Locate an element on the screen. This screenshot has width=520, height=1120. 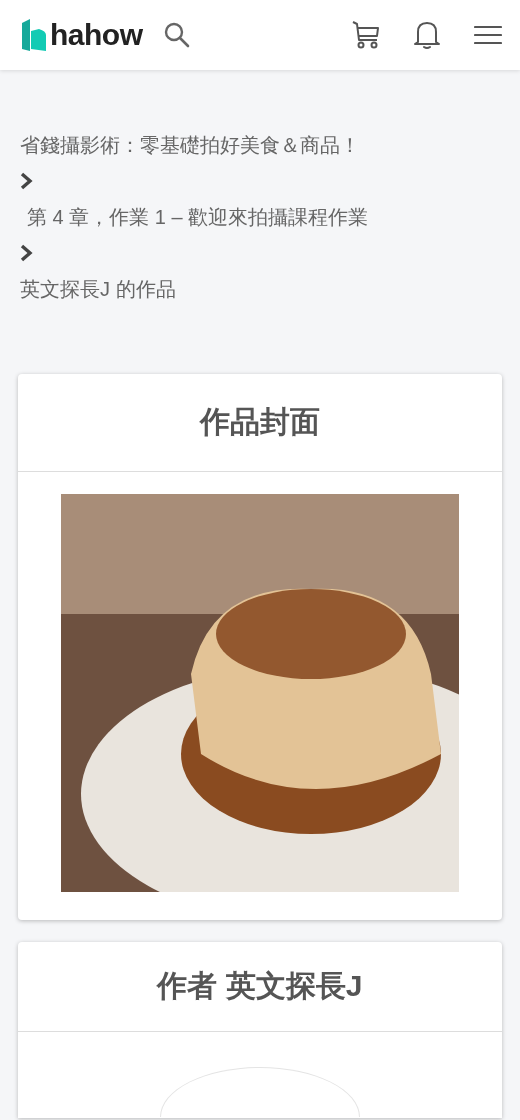
current-page-label: 英文探長J 的作品 is located at coordinates (98, 289).